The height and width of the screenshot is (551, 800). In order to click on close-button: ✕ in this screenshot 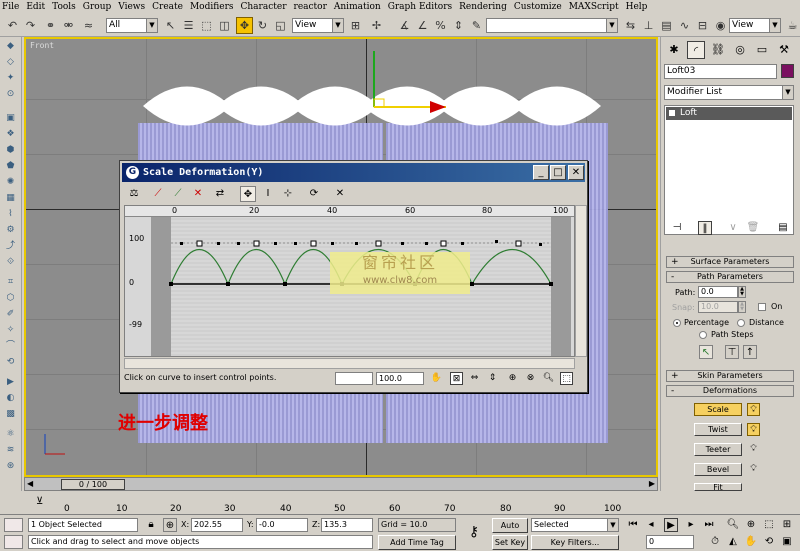, I will do `click(576, 172)`.